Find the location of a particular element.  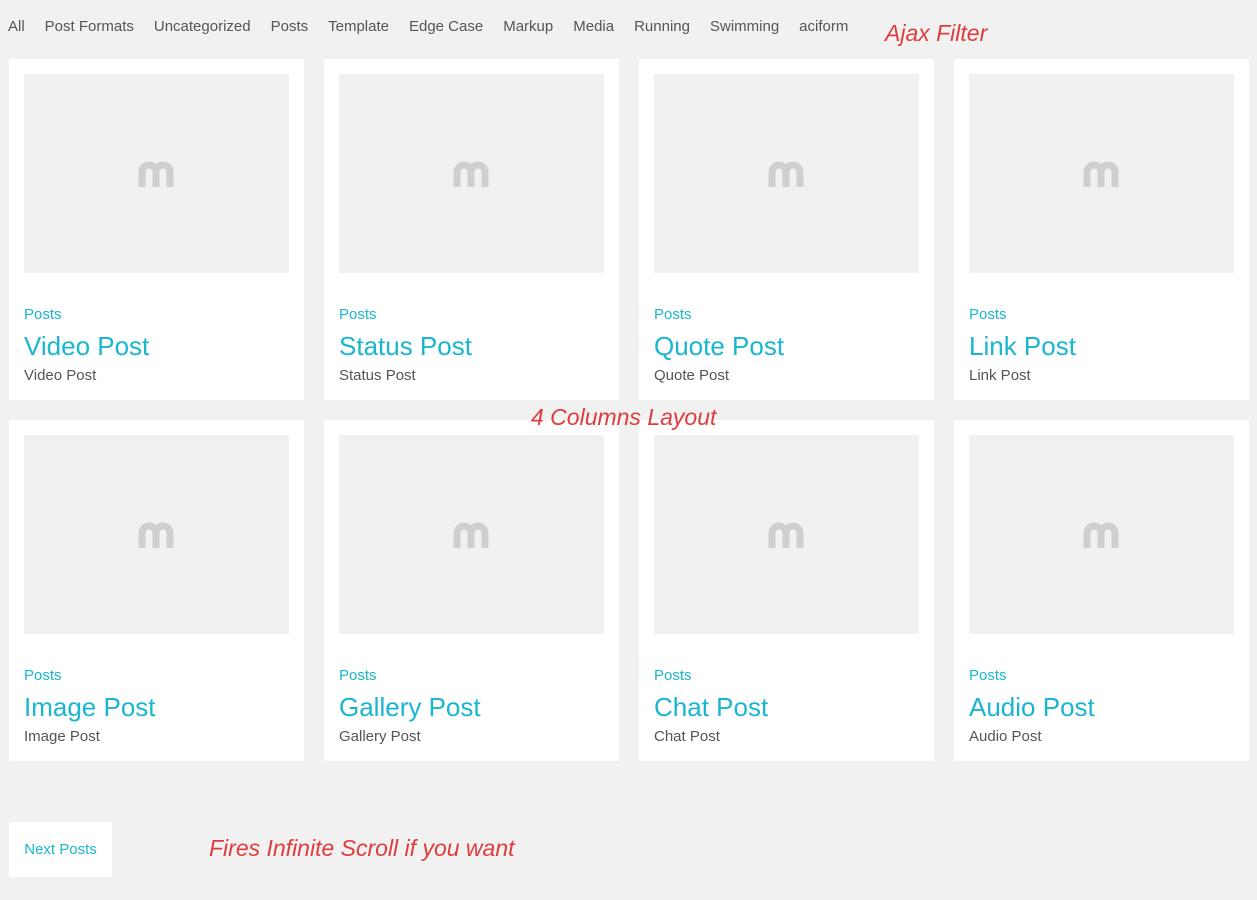

filter-swimming: Swimming is located at coordinates (744, 27).